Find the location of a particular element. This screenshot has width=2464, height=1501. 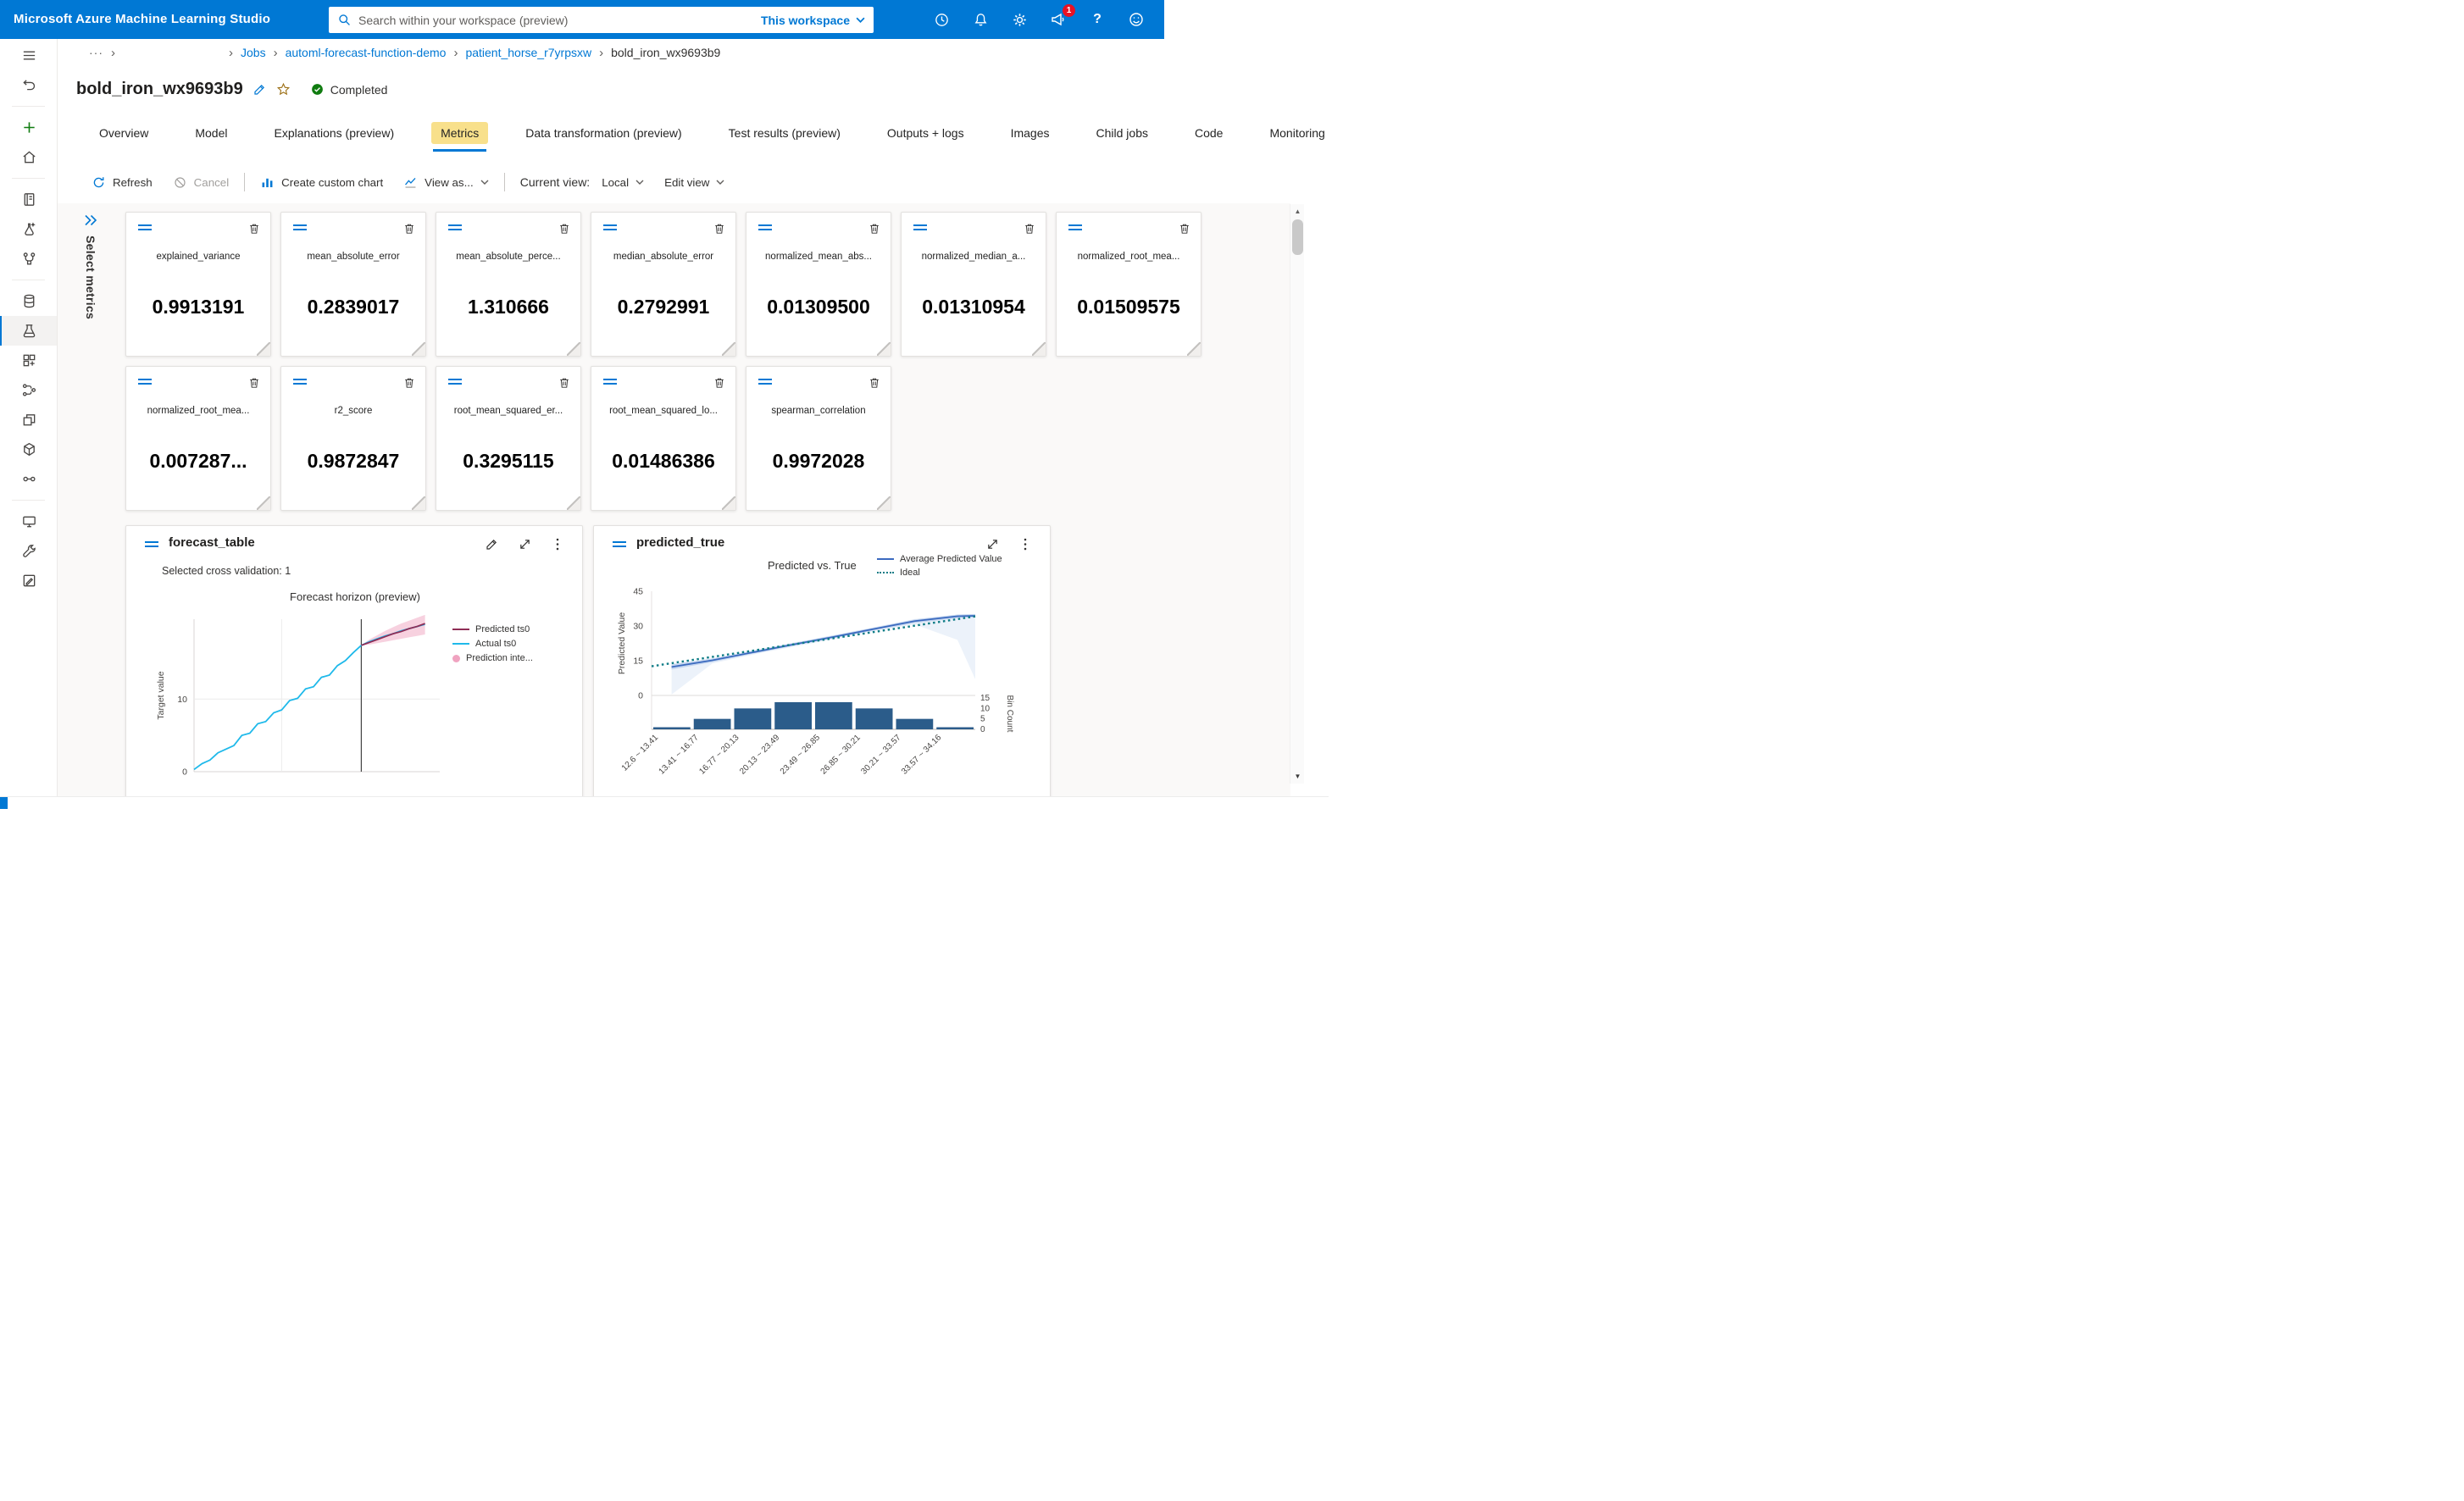

nav-data-labeling-button is located at coordinates (28, 580).